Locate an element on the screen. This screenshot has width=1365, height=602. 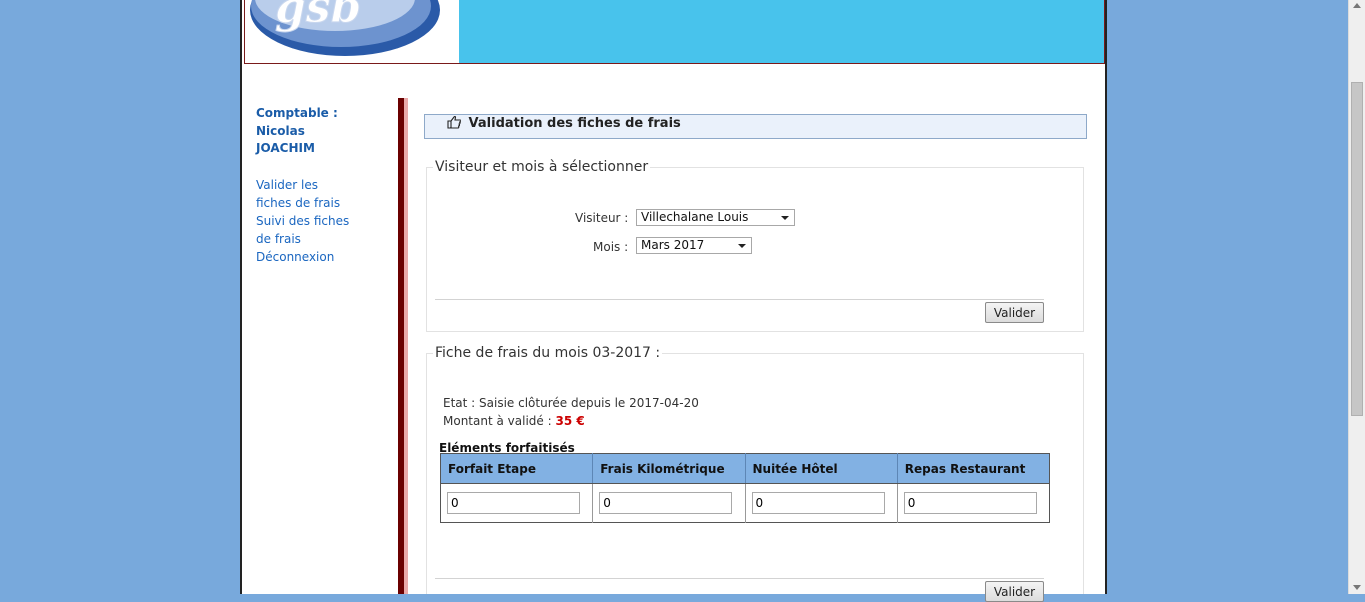
month-select-value: Mars 2017 is located at coordinates (673, 245).